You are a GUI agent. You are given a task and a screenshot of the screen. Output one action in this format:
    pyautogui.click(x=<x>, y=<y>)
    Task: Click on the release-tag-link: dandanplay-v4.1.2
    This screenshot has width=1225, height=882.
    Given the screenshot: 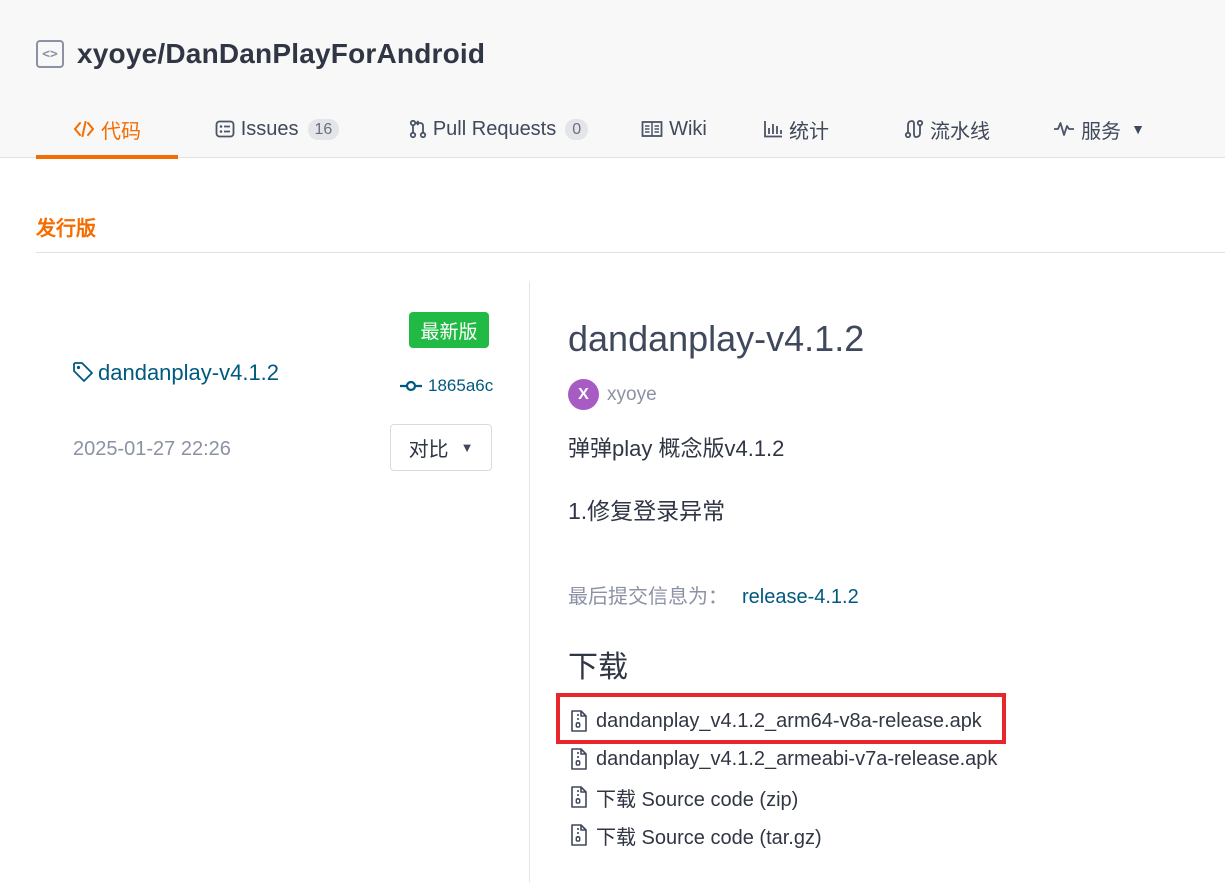 What is the action you would take?
    pyautogui.click(x=182, y=372)
    